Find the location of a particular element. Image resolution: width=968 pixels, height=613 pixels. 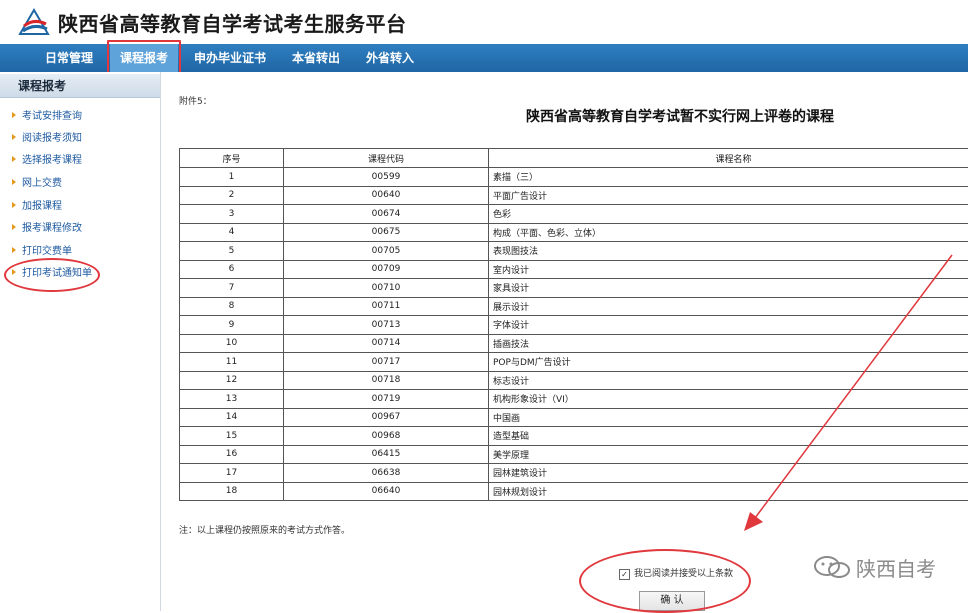

cell-index: 11 is located at coordinates (232, 362).